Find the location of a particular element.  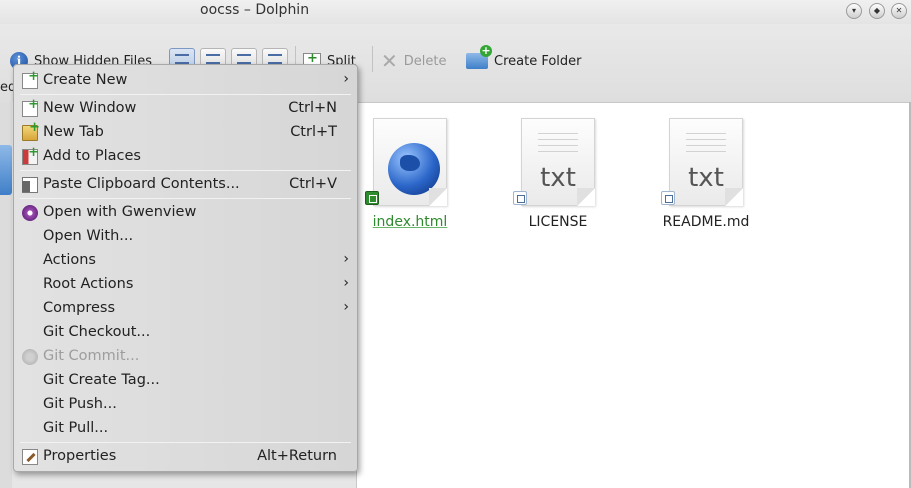

gwenview-icon is located at coordinates (30, 213).